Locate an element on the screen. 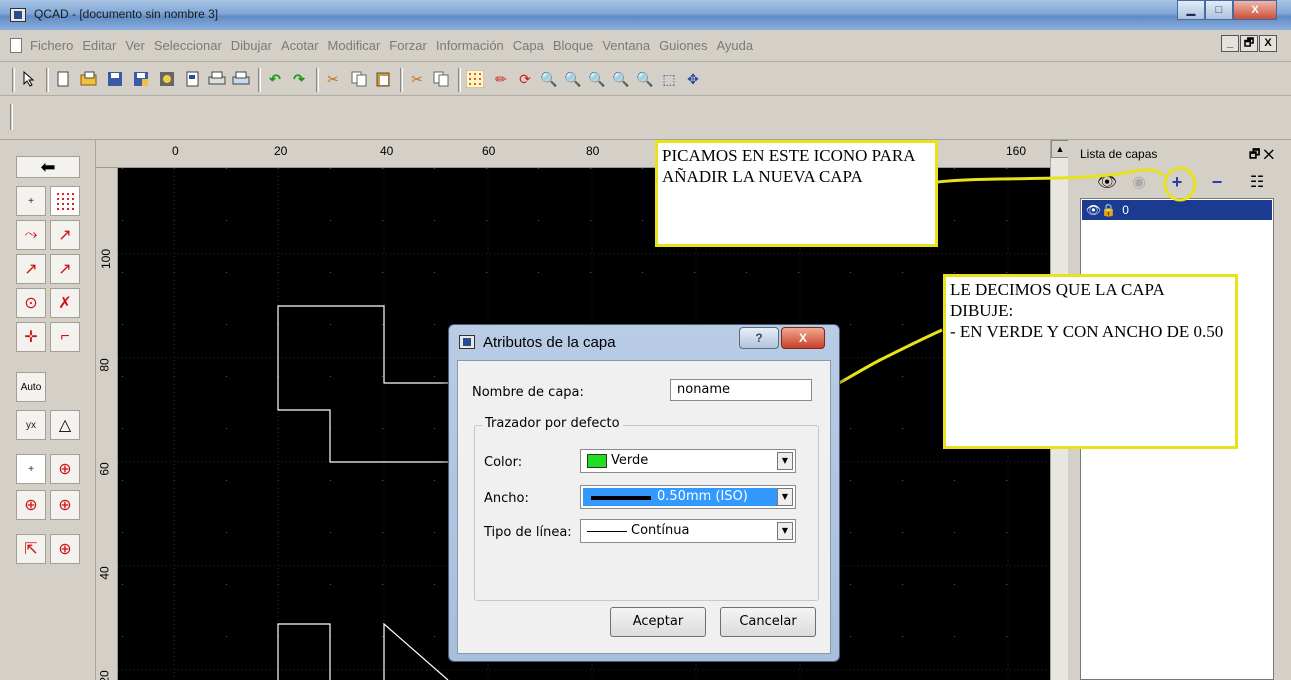 The image size is (1291, 680). linetype-value: Contínua is located at coordinates (660, 530).